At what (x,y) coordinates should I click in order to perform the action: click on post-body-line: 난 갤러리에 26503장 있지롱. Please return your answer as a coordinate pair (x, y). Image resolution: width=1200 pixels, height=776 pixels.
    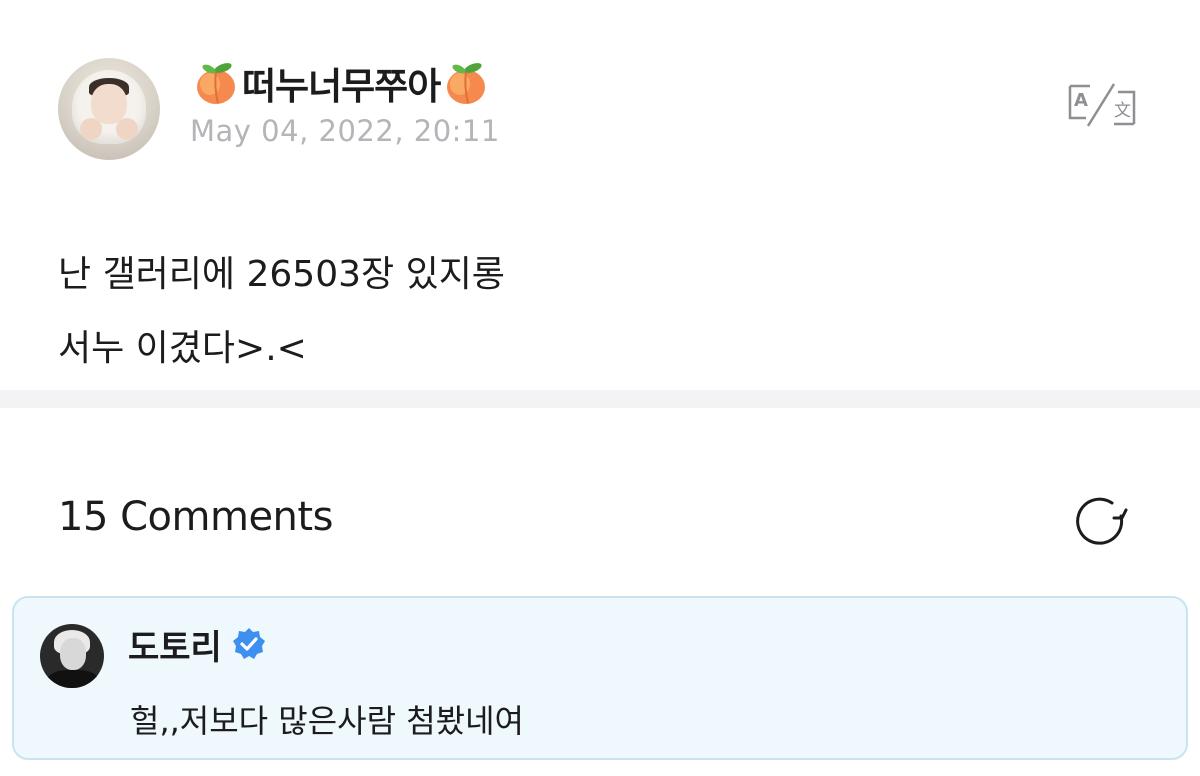
    Looking at the image, I should click on (281, 274).